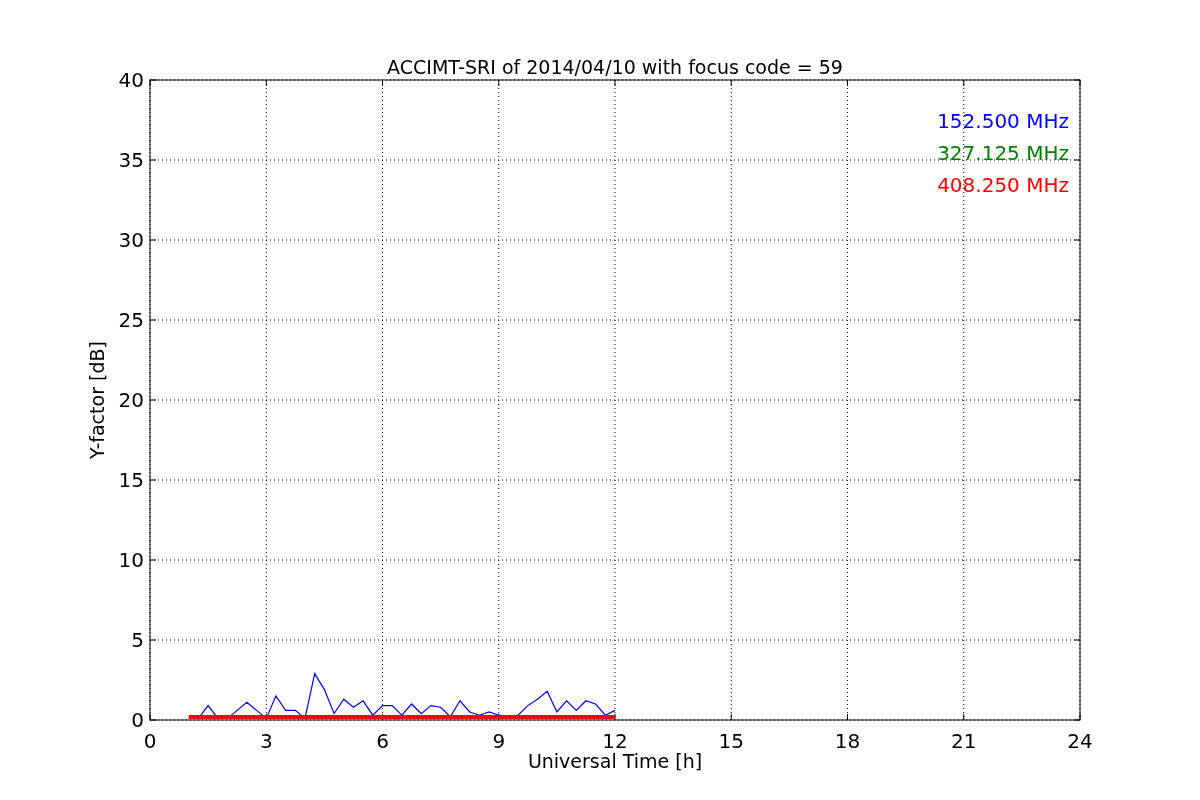 This screenshot has width=1200, height=800. I want to click on tick-label: 40, so click(131, 80).